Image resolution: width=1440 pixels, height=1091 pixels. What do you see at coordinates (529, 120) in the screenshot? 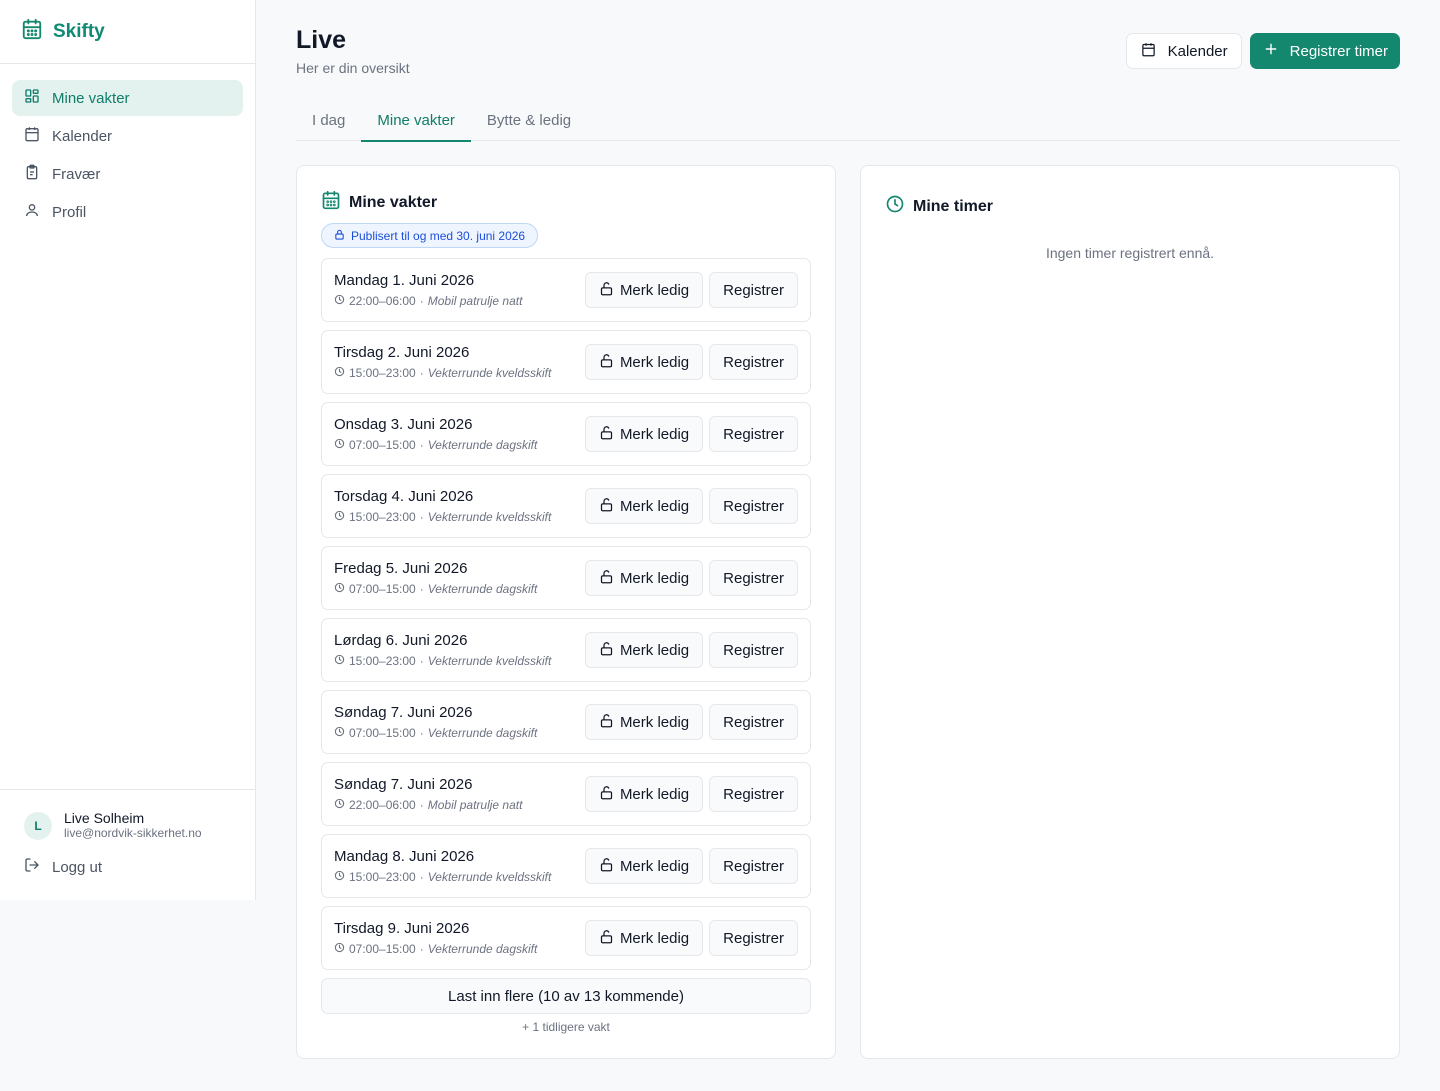
I see `tab-bytte-ledig: Bytte & ledig` at bounding box center [529, 120].